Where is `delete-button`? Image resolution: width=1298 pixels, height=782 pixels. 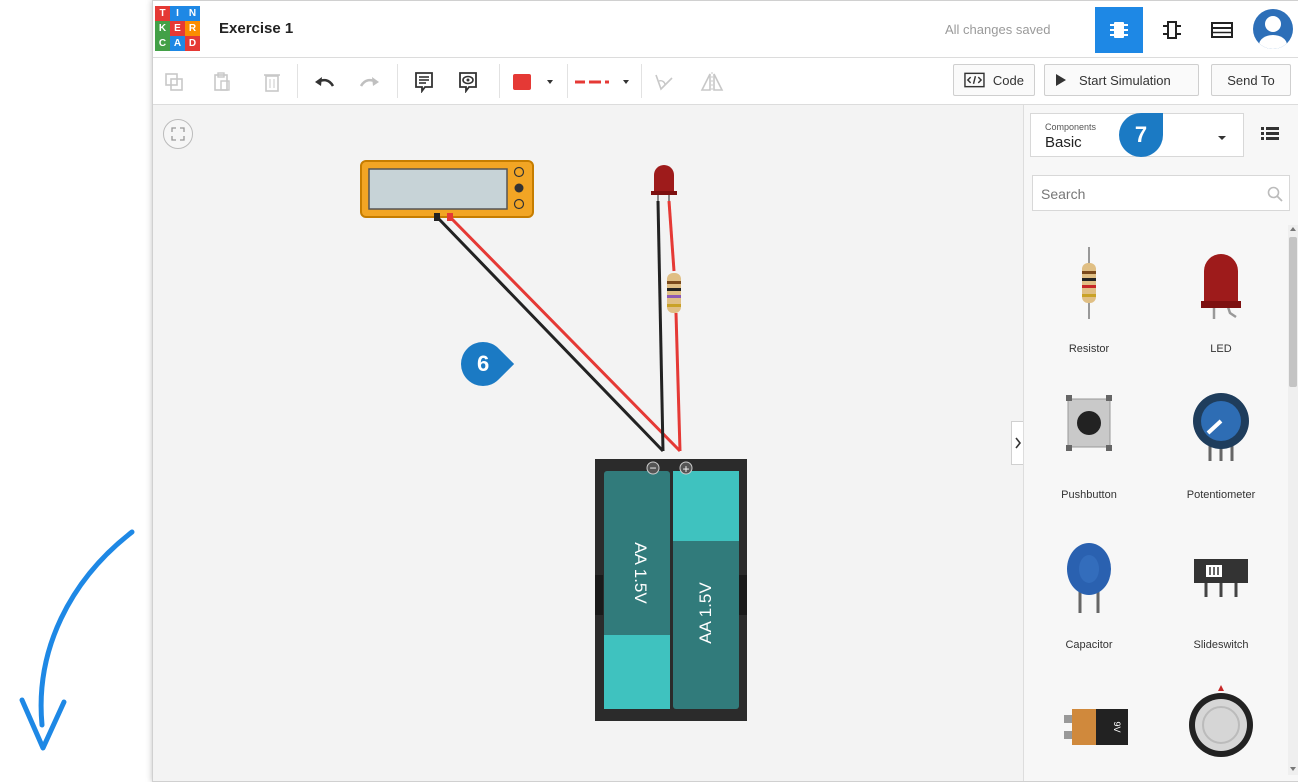 delete-button is located at coordinates (272, 82).